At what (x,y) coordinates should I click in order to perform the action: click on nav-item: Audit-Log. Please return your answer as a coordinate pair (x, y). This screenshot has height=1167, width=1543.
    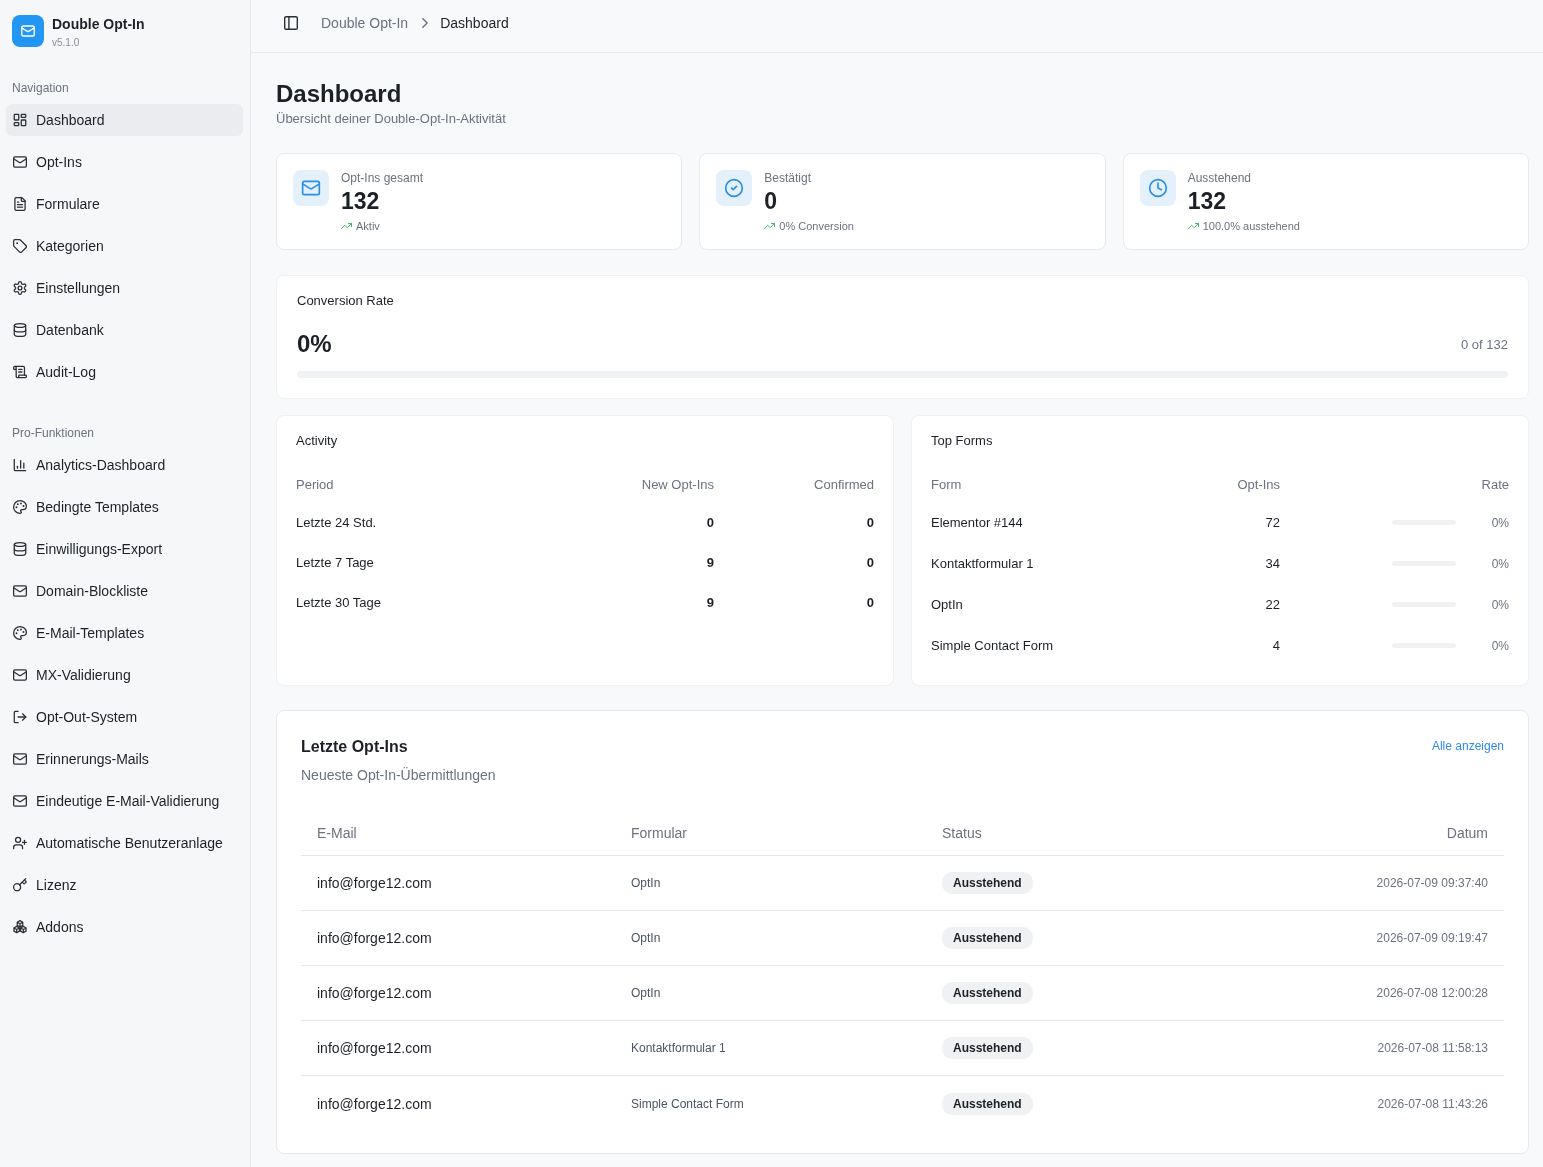
    Looking at the image, I should click on (124, 372).